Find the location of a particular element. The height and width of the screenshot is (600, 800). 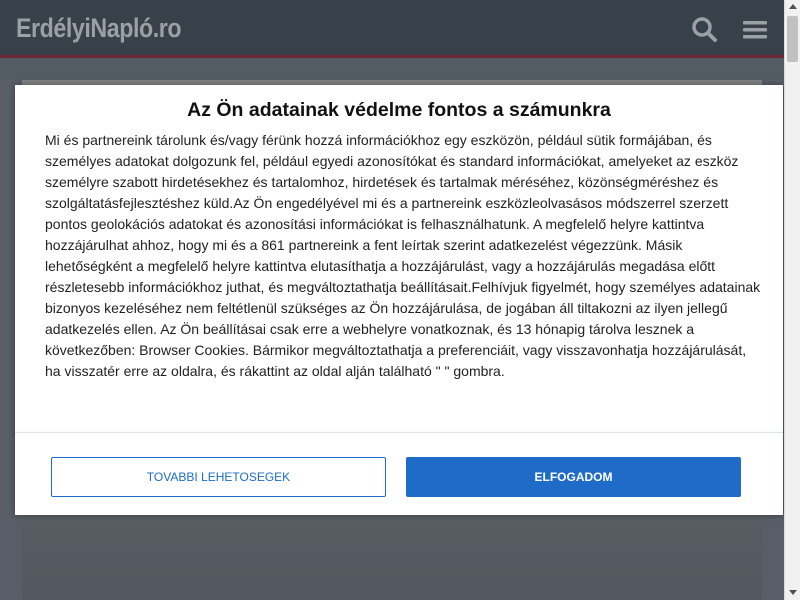

accept-button: ELFOGADOM is located at coordinates (573, 477).